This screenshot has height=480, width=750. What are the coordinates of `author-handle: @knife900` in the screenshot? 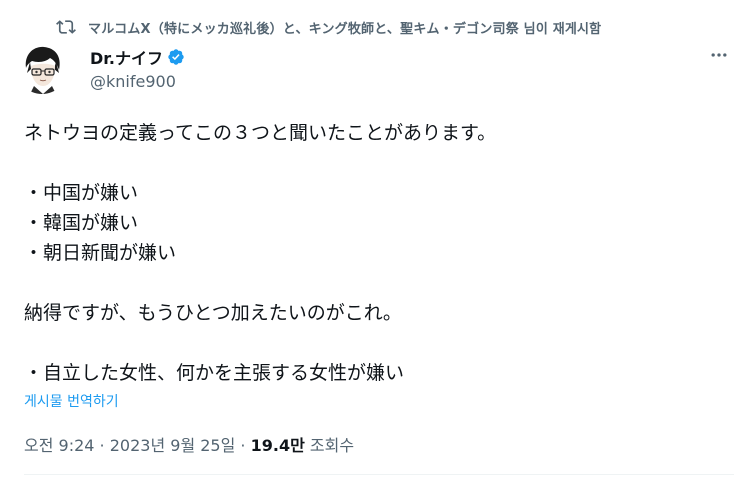 It's located at (137, 81).